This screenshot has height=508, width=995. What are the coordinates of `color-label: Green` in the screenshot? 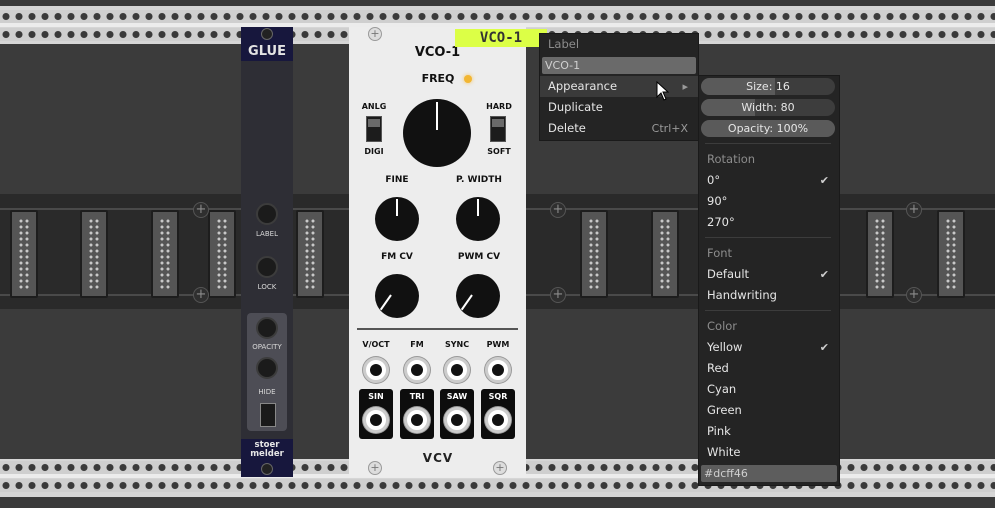 It's located at (724, 410).